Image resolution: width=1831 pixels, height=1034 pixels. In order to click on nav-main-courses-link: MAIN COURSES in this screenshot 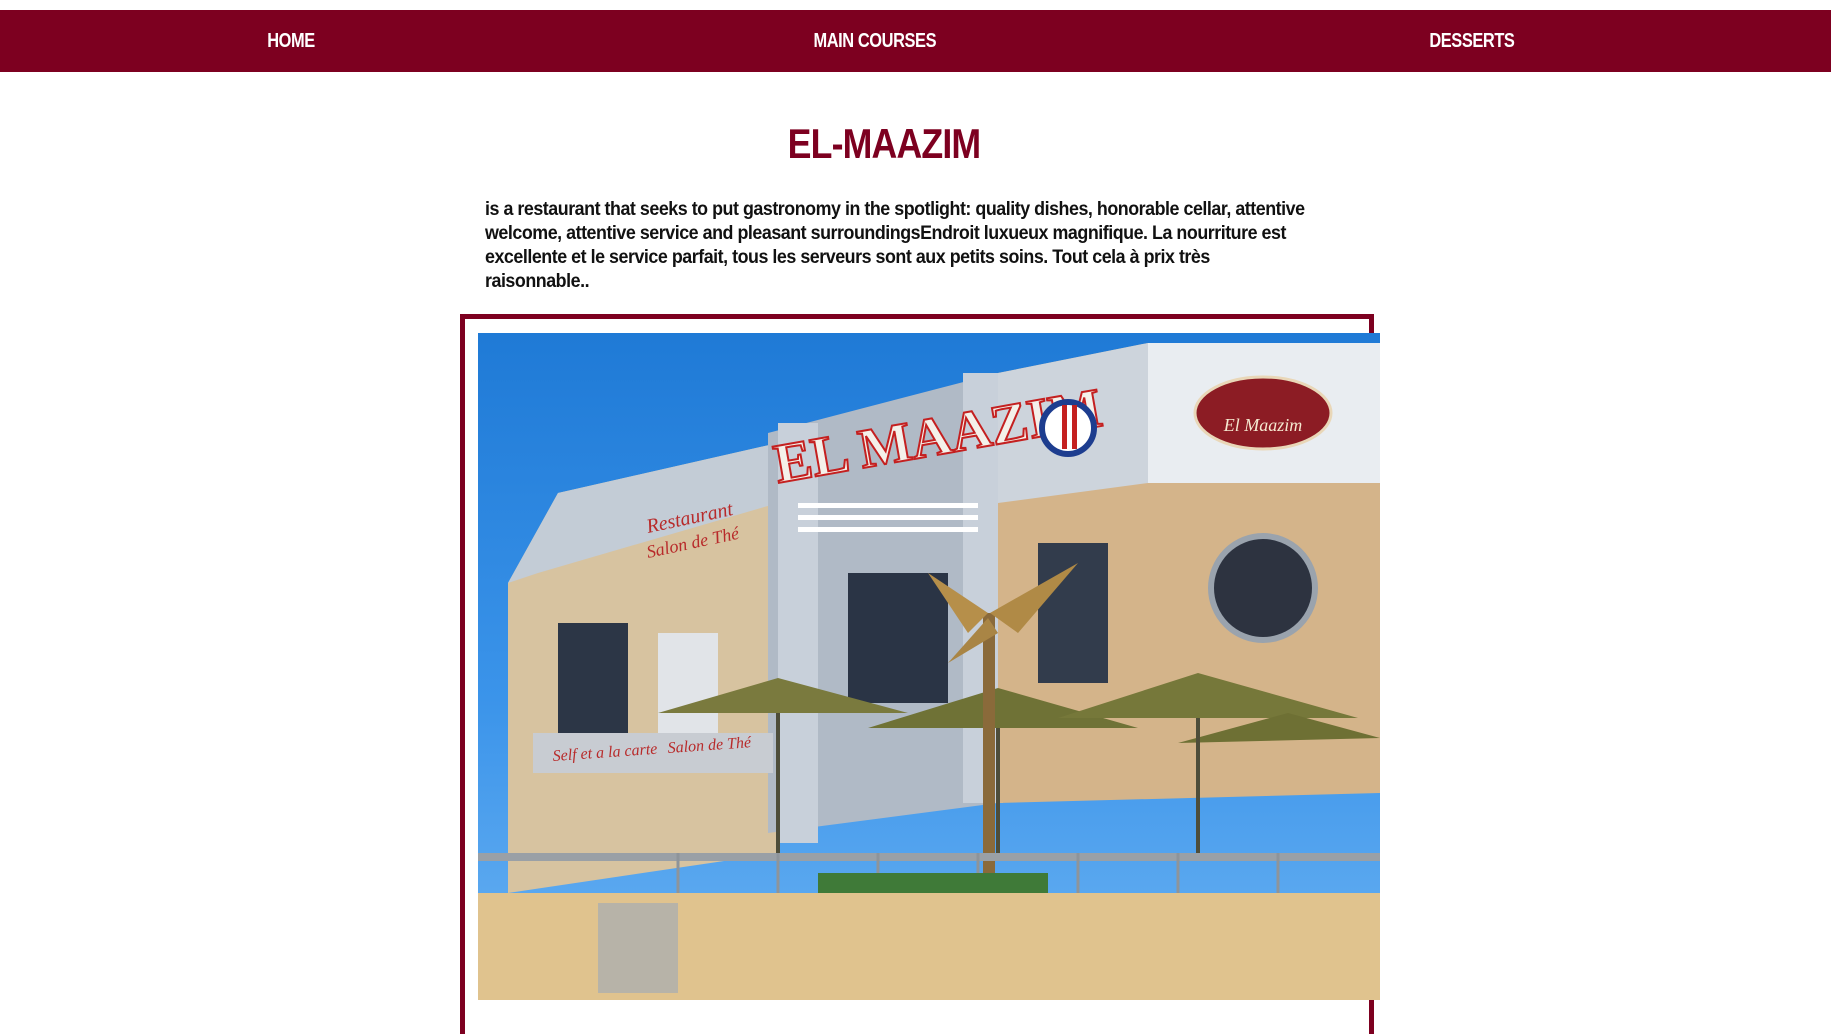, I will do `click(874, 41)`.